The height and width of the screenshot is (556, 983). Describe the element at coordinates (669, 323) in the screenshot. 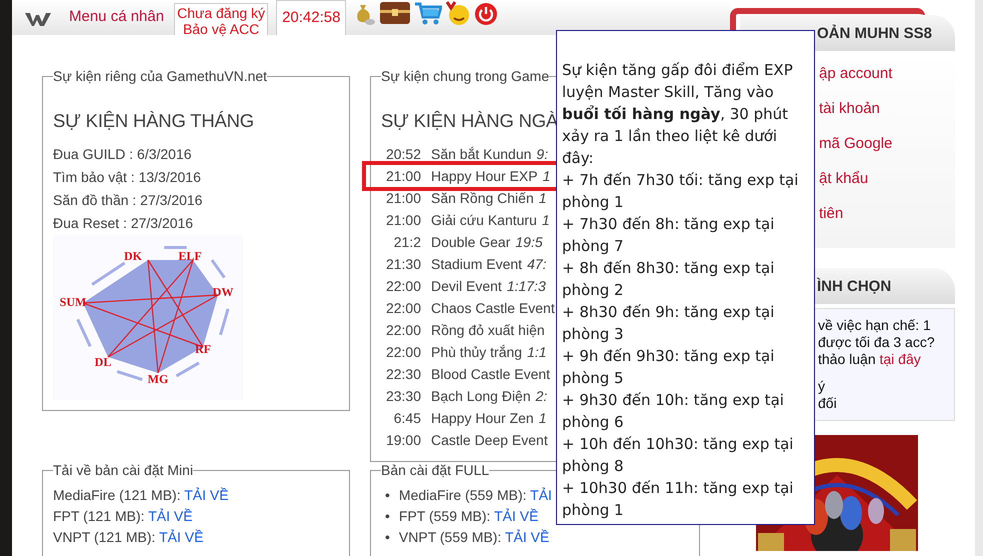

I see `tooltip-line: + 8h30 đến 9h: tăng exp tại phòng 3` at that location.